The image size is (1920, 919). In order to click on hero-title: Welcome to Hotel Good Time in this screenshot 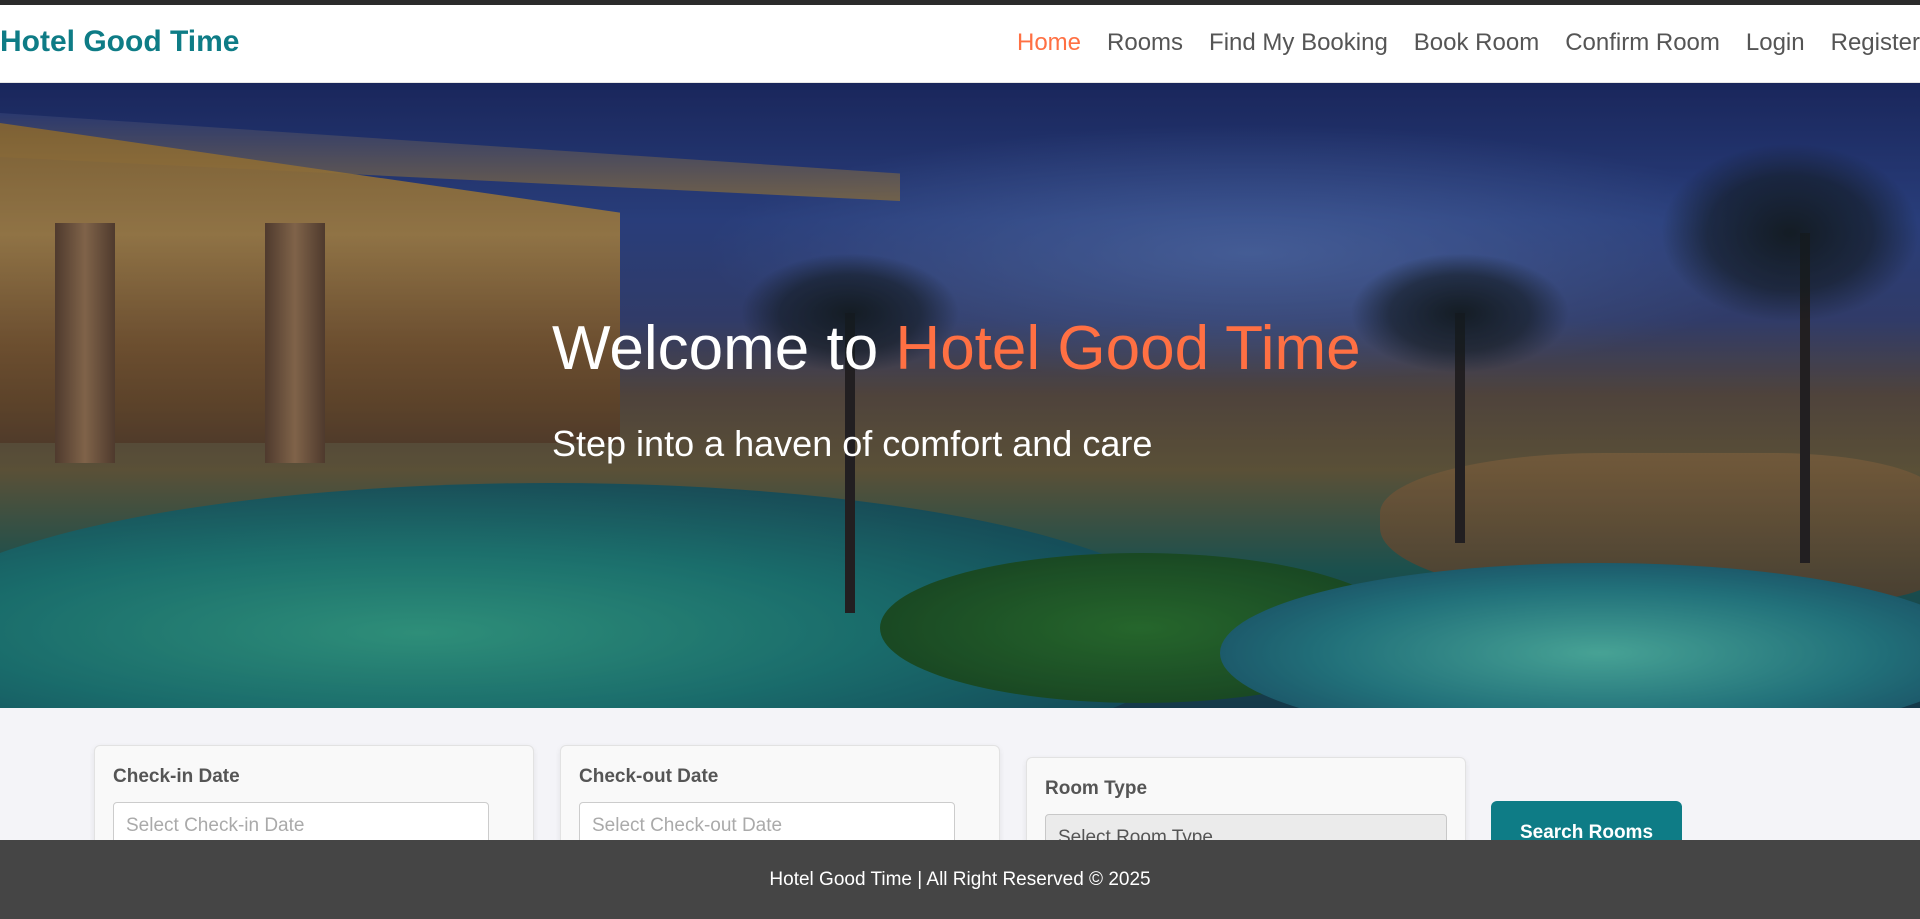, I will do `click(956, 348)`.